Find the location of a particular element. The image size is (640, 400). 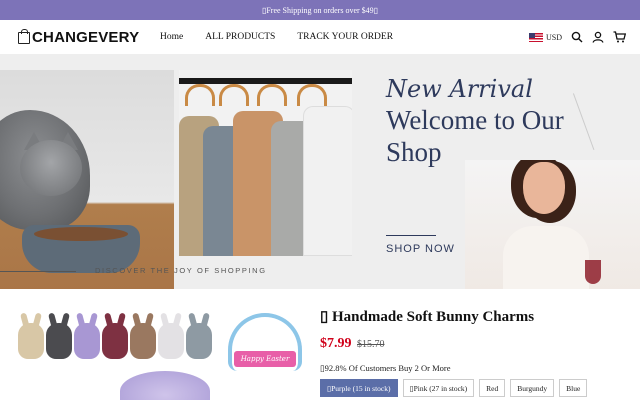

announcement-text: ▯Free Shipping on orders over $49▯ is located at coordinates (320, 10).